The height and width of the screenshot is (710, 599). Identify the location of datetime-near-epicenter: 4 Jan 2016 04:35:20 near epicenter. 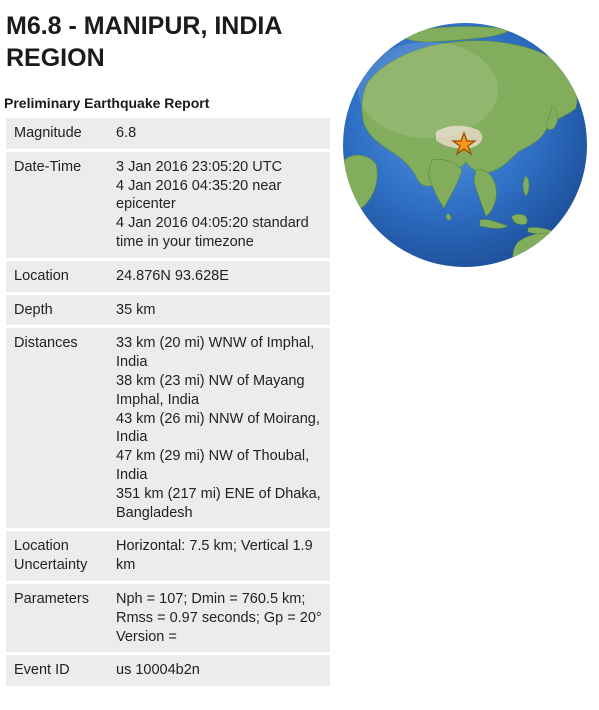
(199, 195).